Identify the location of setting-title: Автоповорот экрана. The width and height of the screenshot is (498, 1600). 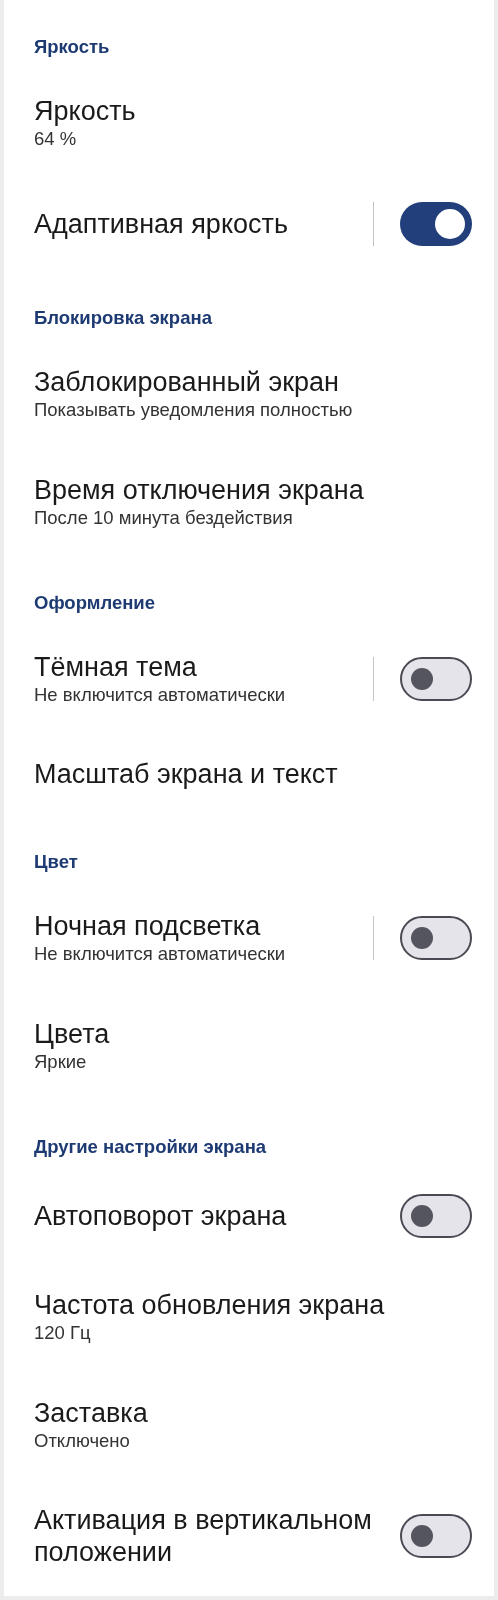
(160, 1216).